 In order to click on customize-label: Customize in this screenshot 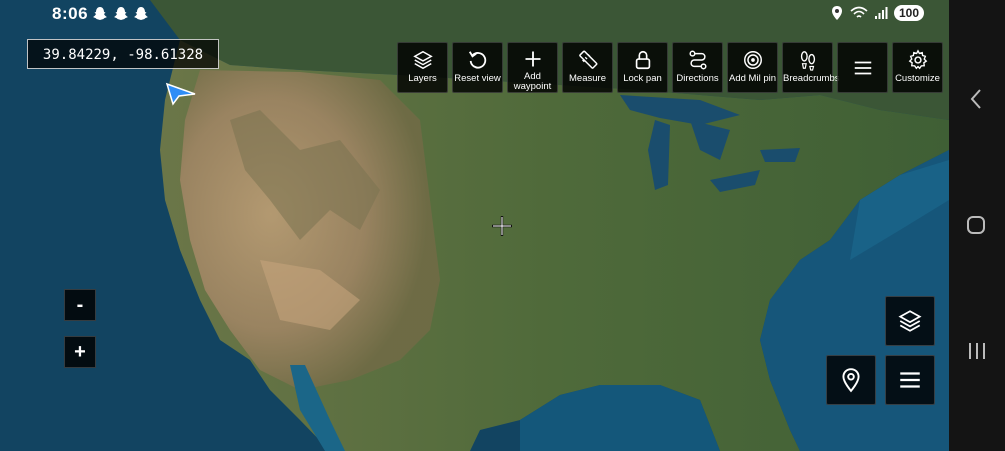, I will do `click(917, 78)`.